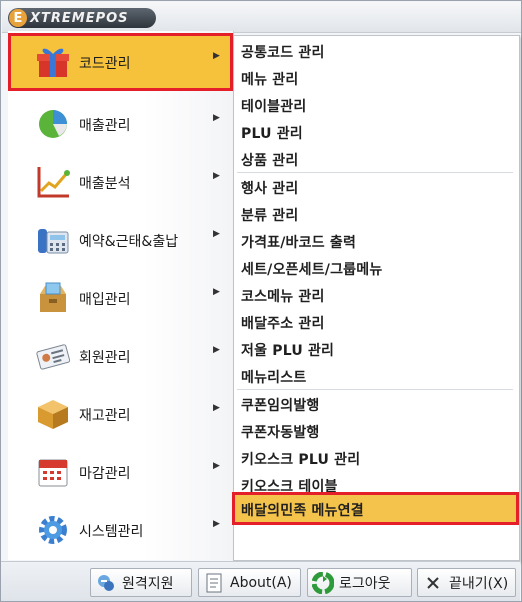  I want to click on submenu-item: 키오스크 PLU 관리, so click(375, 457).